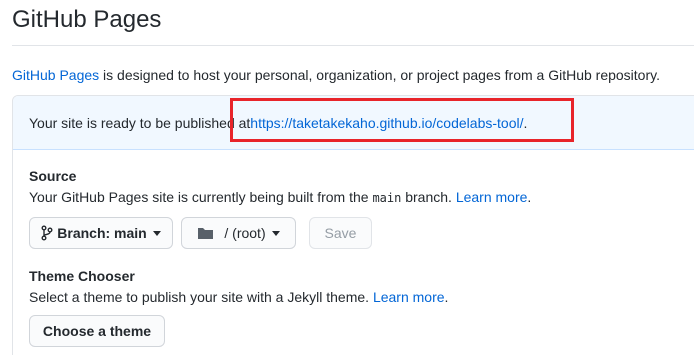 The image size is (694, 355). Describe the element at coordinates (47, 233) in the screenshot. I see `git-branch-icon` at that location.